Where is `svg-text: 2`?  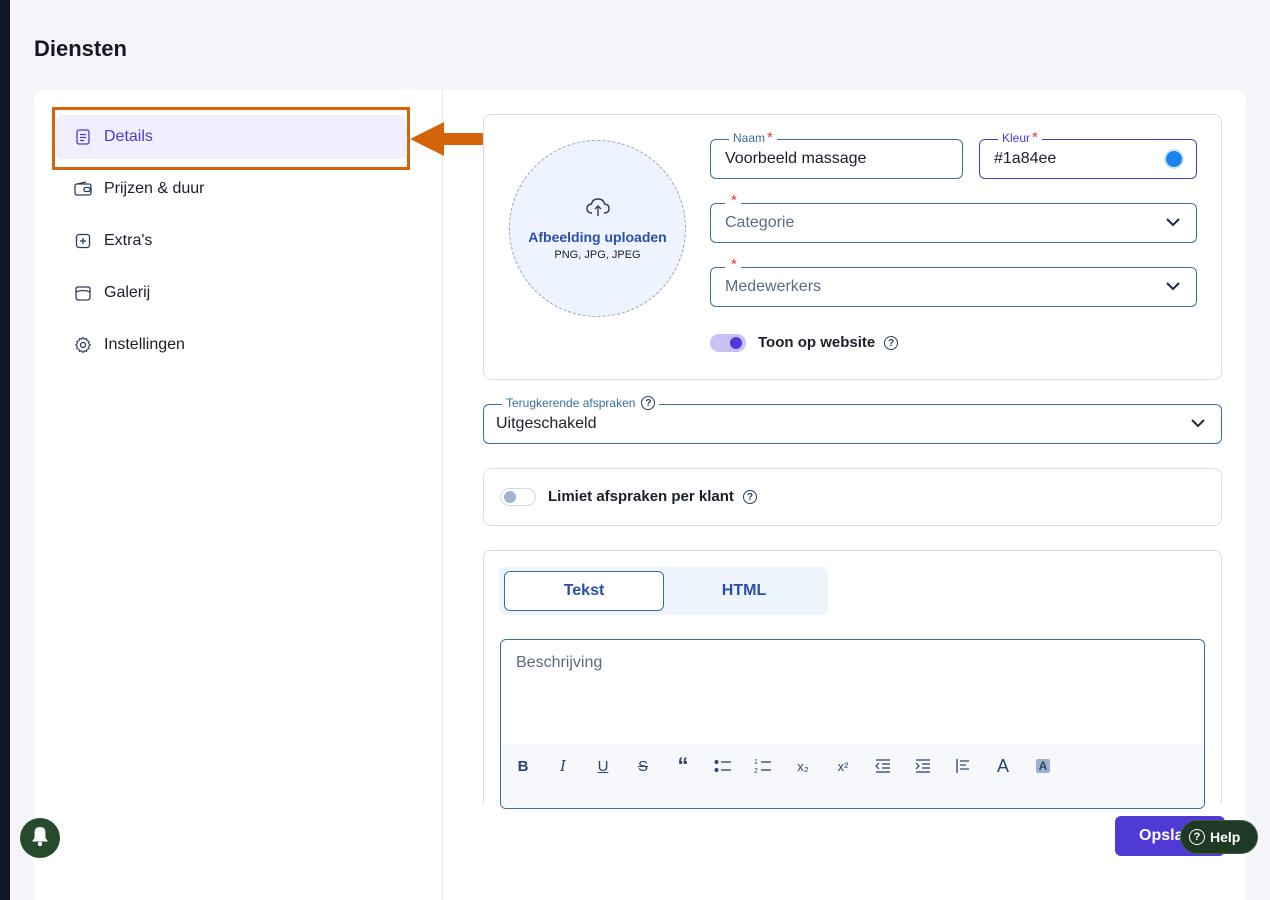 svg-text: 2 is located at coordinates (756, 771).